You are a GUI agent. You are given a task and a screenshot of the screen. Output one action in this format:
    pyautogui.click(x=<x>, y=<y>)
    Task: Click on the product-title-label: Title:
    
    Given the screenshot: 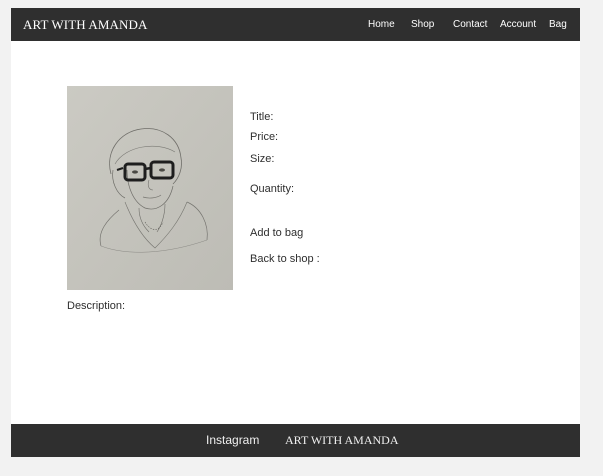 What is the action you would take?
    pyautogui.click(x=262, y=117)
    